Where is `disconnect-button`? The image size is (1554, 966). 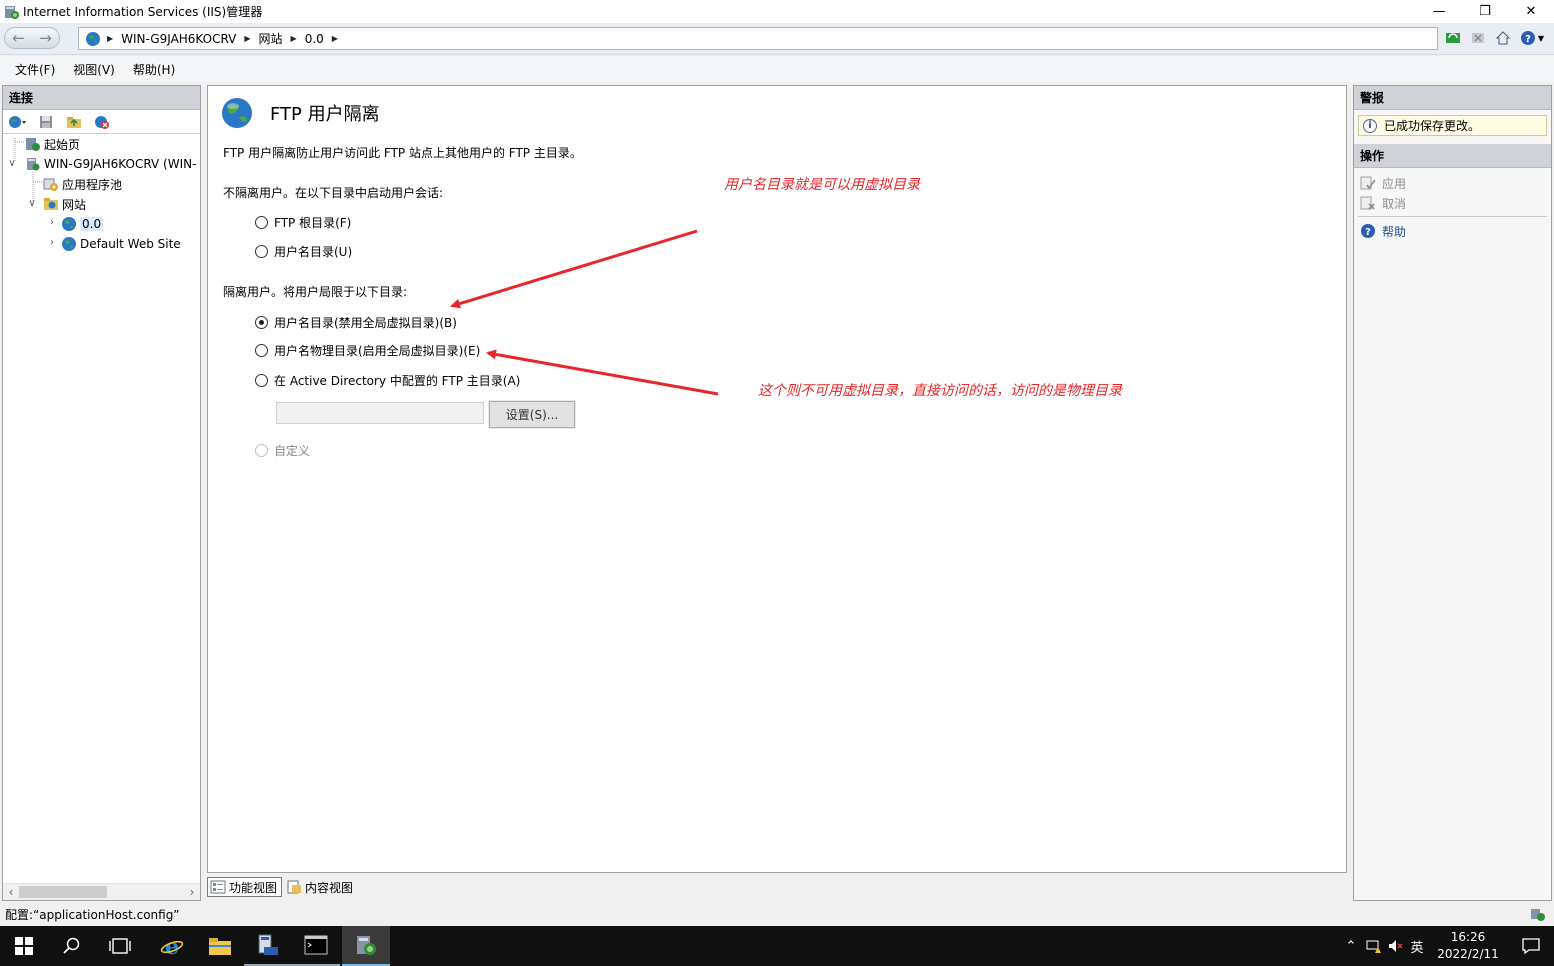
disconnect-button is located at coordinates (102, 122).